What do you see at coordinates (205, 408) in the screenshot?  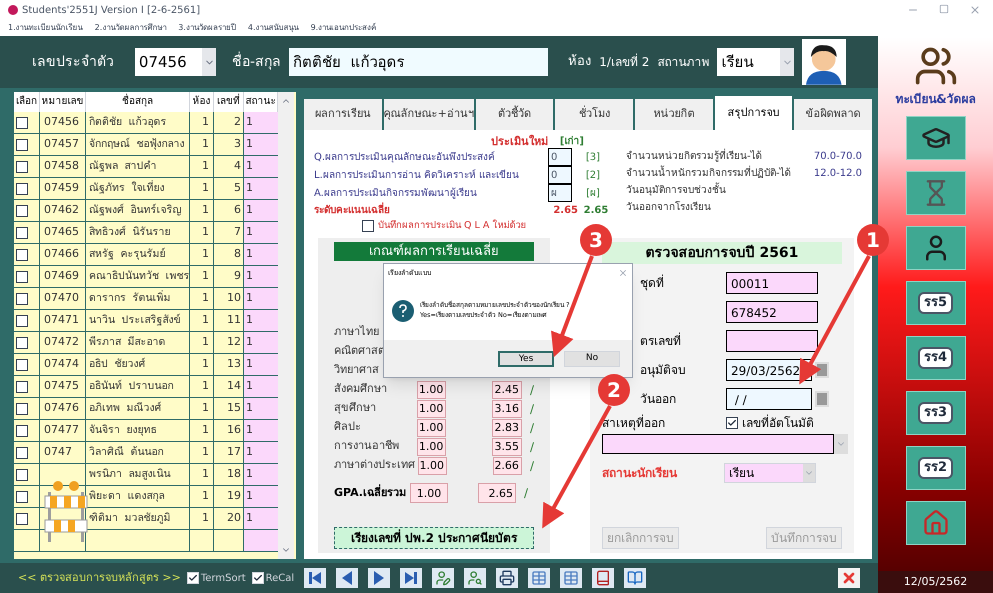 I see `table-cell-text: 1` at bounding box center [205, 408].